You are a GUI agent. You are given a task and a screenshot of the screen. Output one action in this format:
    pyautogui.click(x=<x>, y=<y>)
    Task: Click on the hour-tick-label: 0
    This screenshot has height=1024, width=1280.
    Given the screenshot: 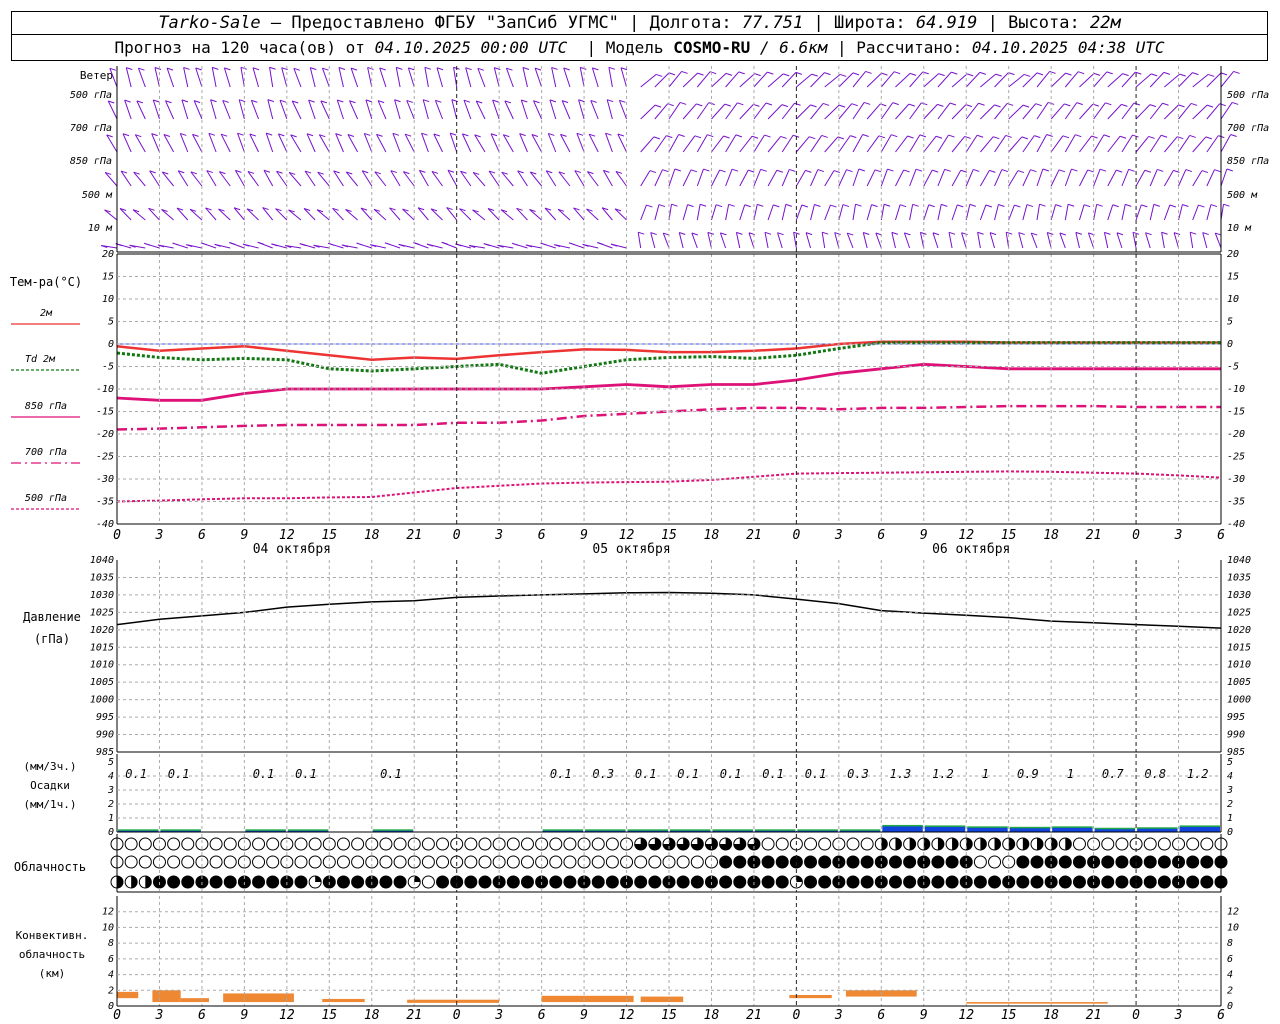 What is the action you would take?
    pyautogui.click(x=117, y=1015)
    